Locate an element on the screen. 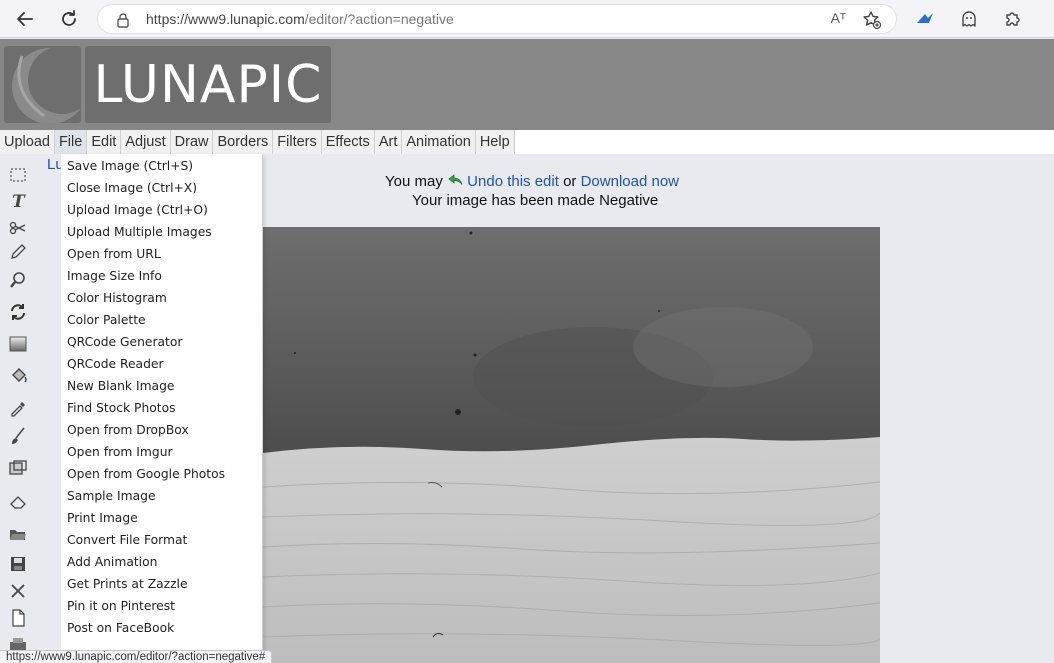 The image size is (1054, 663). svg-text: T is located at coordinates (19, 201).